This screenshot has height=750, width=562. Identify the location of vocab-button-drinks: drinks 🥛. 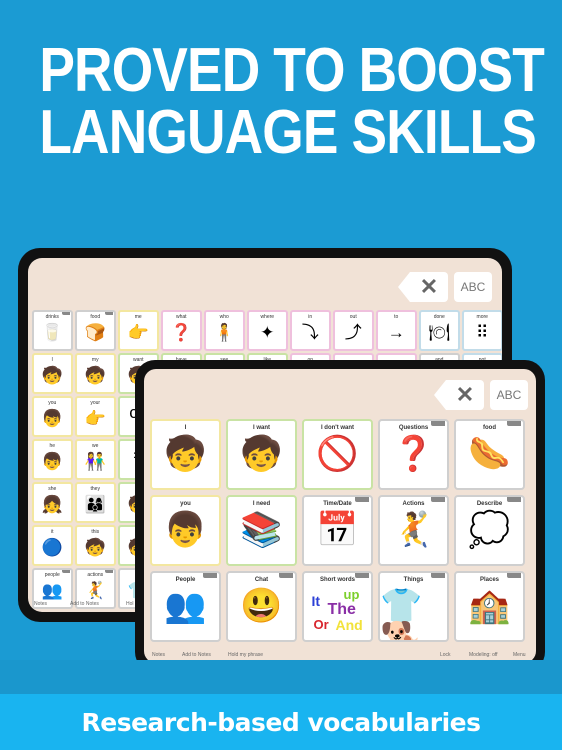
(52, 330).